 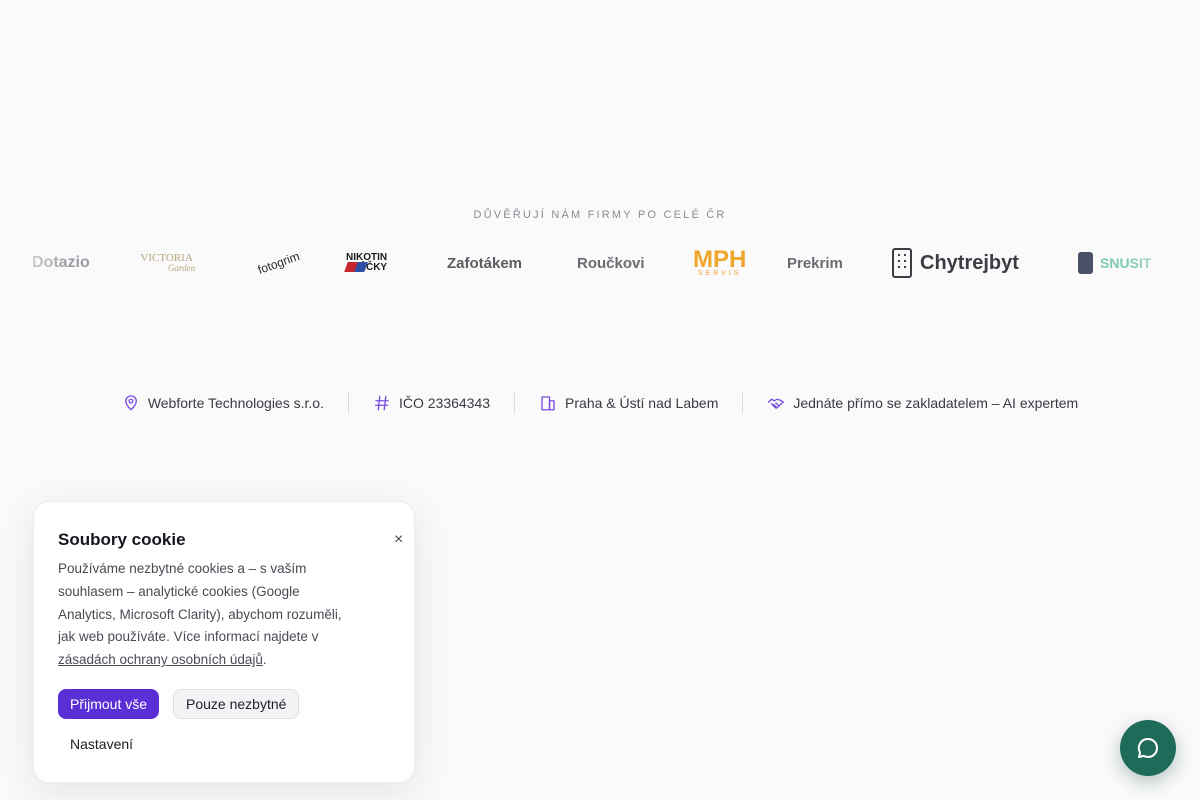 What do you see at coordinates (1165, 263) in the screenshot?
I see `fade-right` at bounding box center [1165, 263].